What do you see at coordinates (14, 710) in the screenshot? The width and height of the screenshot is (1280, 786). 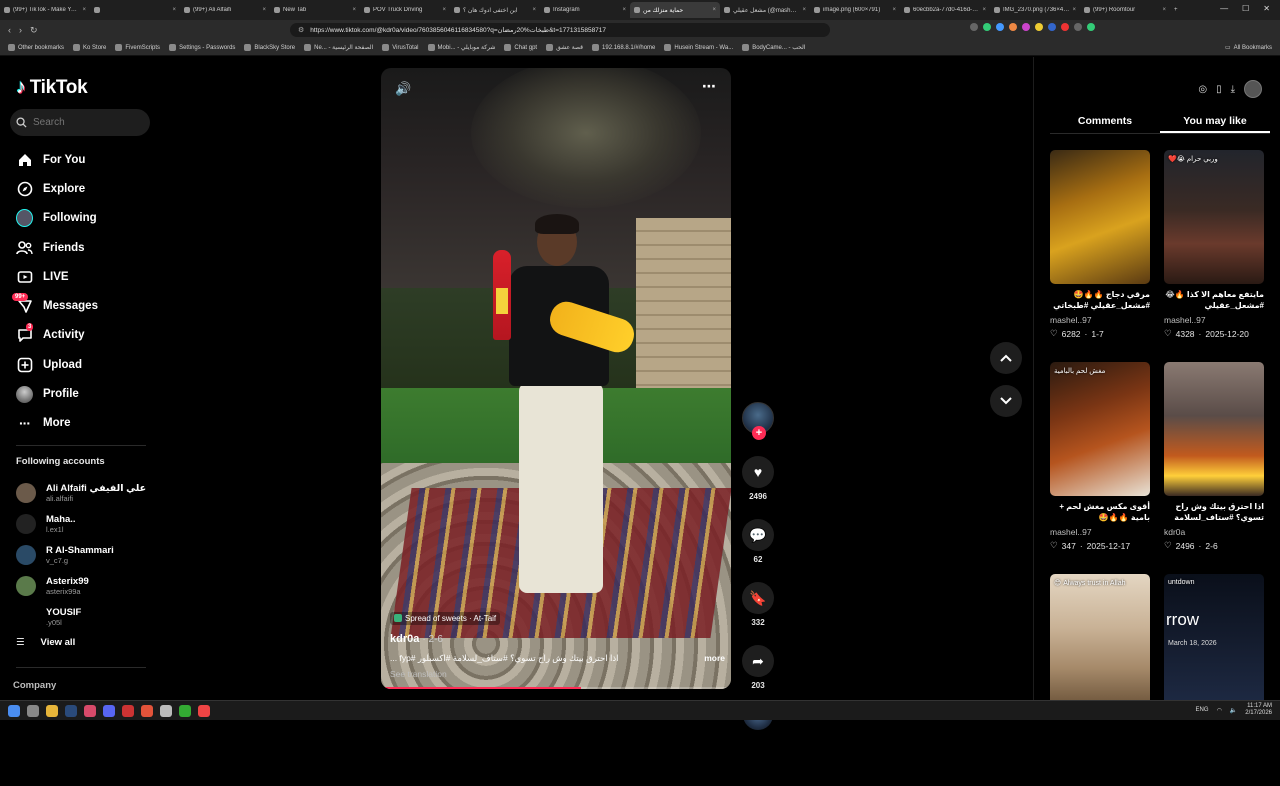 I see `start-icon` at bounding box center [14, 710].